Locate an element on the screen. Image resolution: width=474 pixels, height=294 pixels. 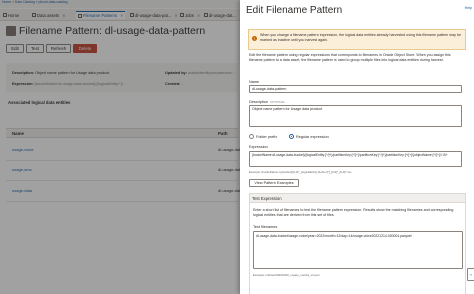
drawer-title: Edit Filename Pattern is located at coordinates (294, 10).